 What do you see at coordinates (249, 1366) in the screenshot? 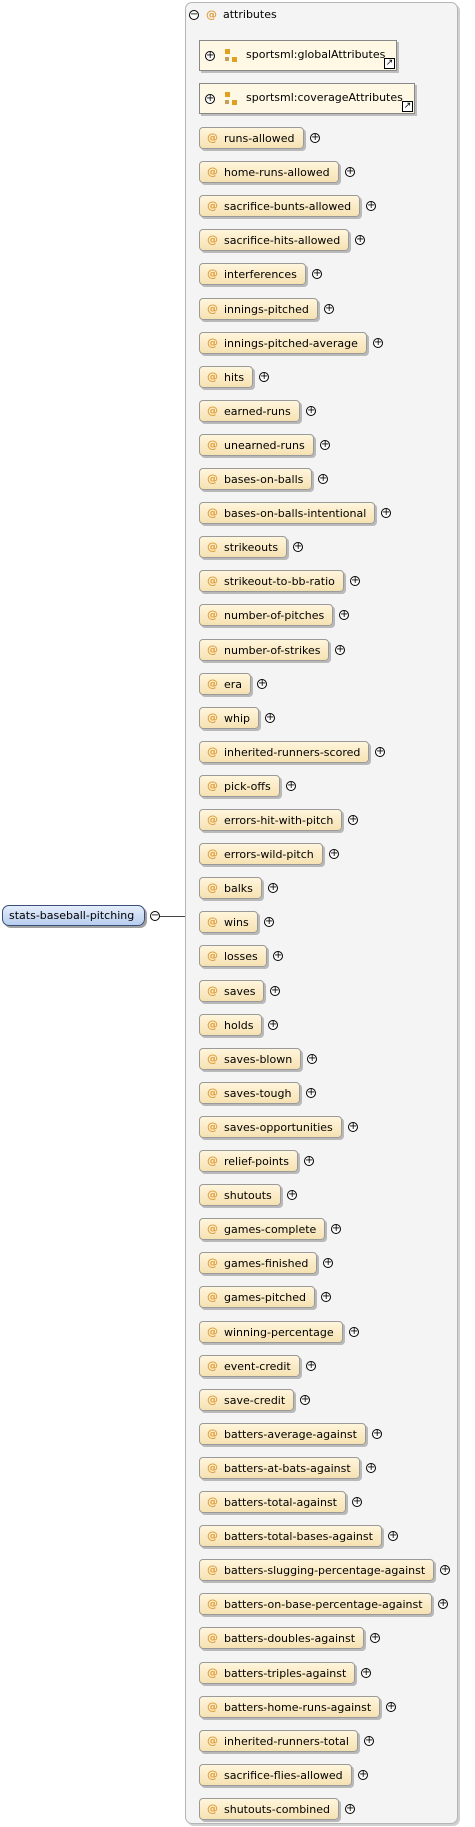
I see `attribute-item: @ event-credit` at bounding box center [249, 1366].